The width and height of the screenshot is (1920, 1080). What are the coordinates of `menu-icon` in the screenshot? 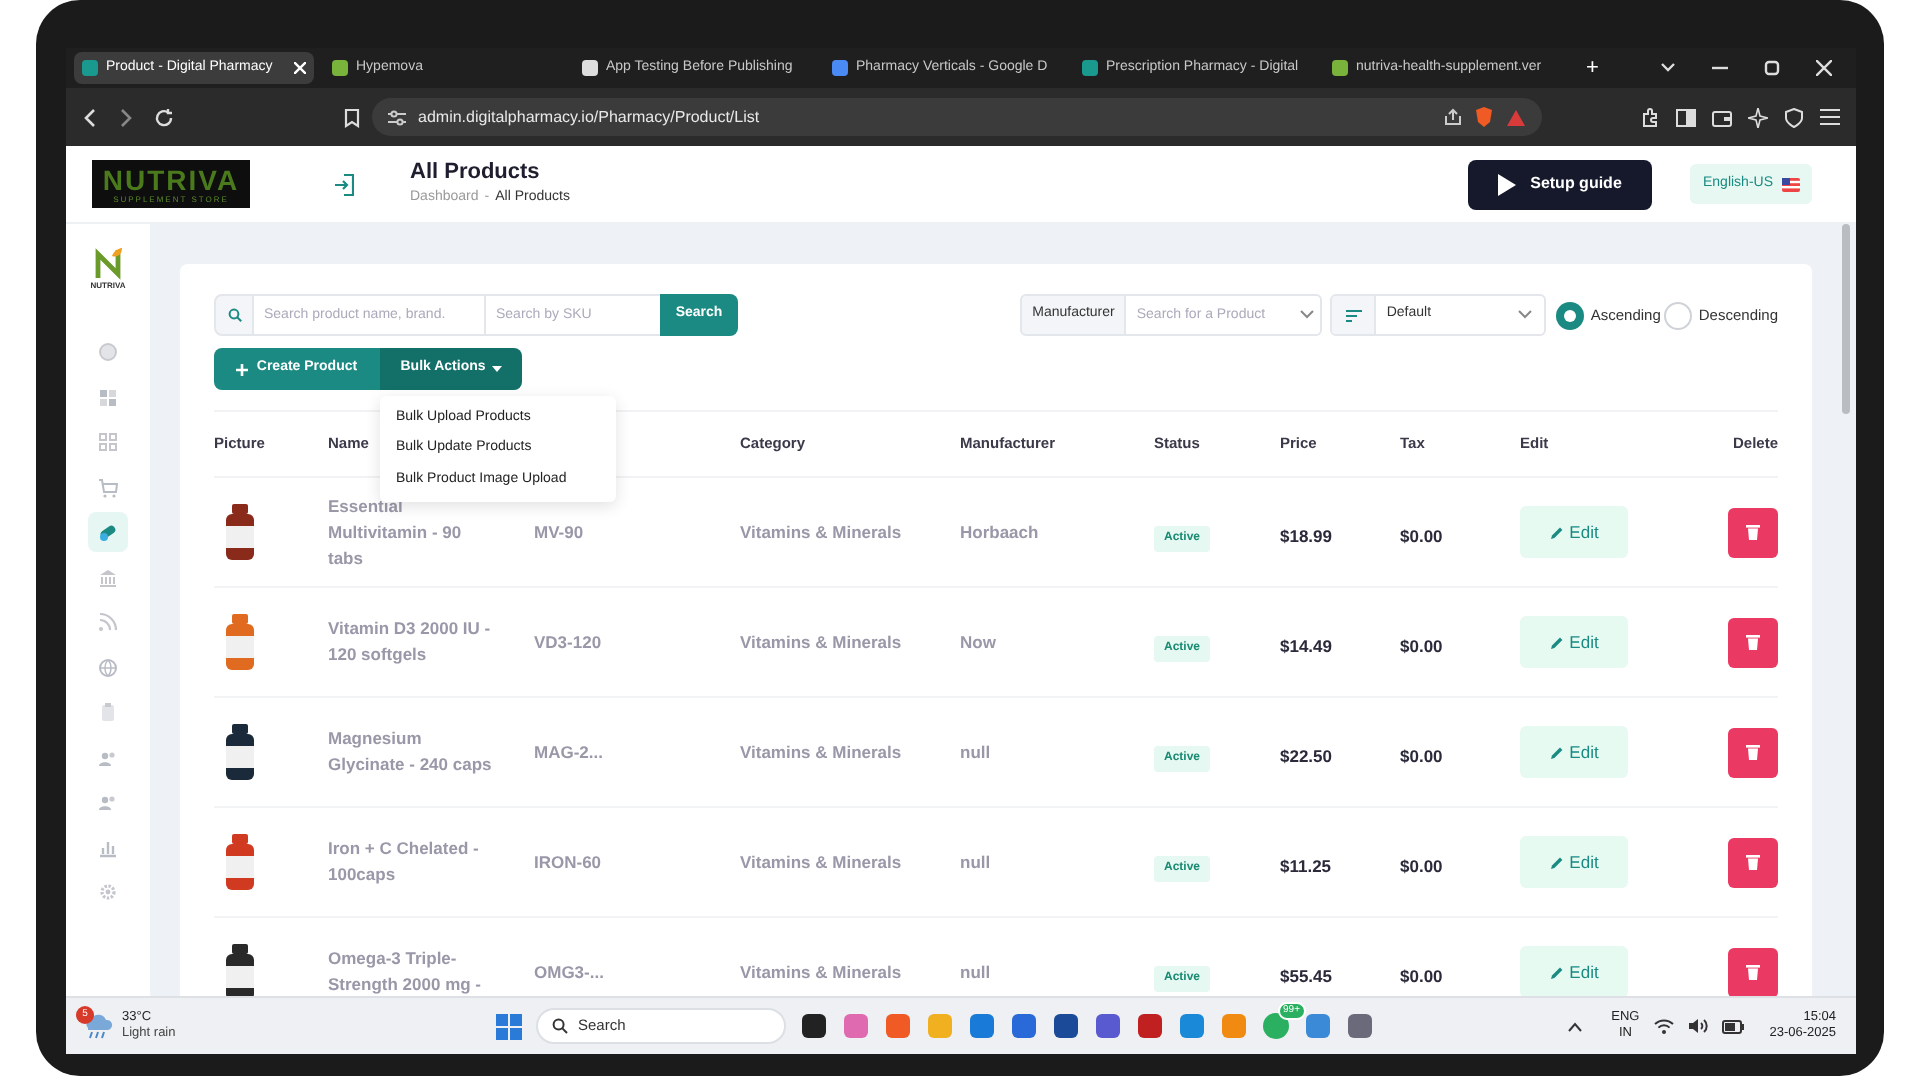 It's located at (1830, 117).